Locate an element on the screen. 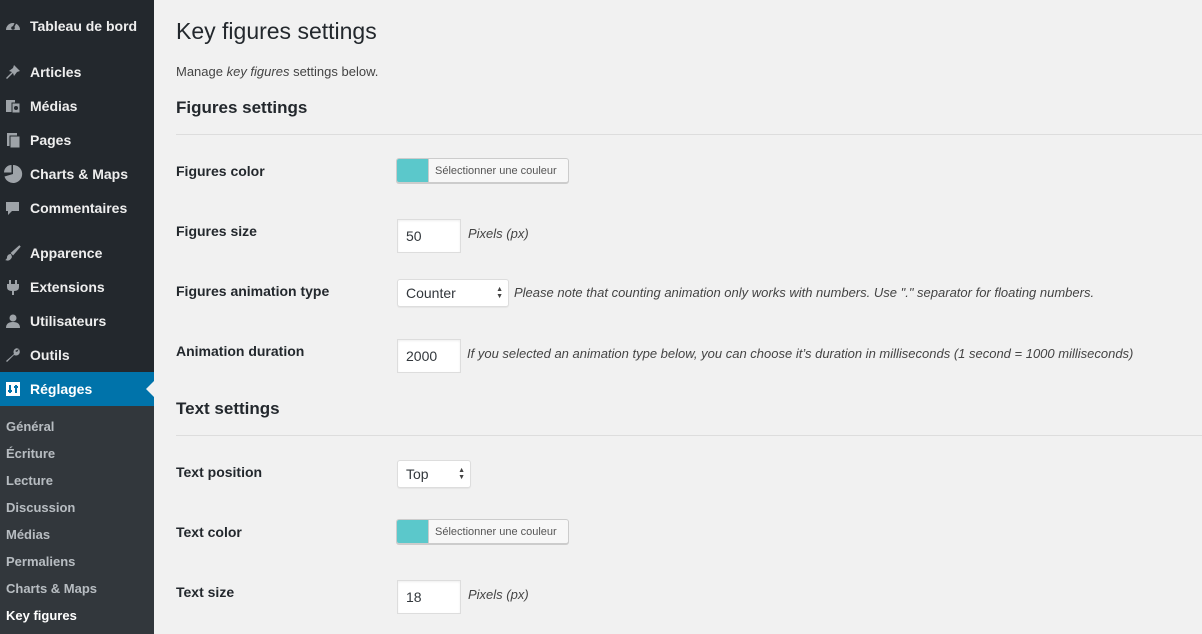 Image resolution: width=1202 pixels, height=634 pixels. pin-icon is located at coordinates (13, 72).